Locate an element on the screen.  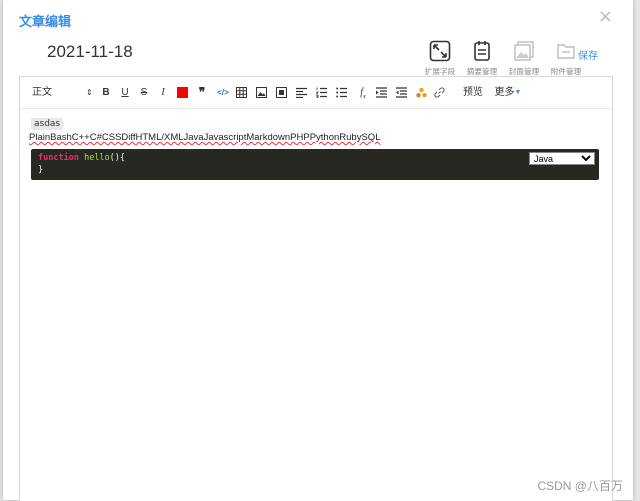
formula-icon: fx is located at coordinates (363, 93).